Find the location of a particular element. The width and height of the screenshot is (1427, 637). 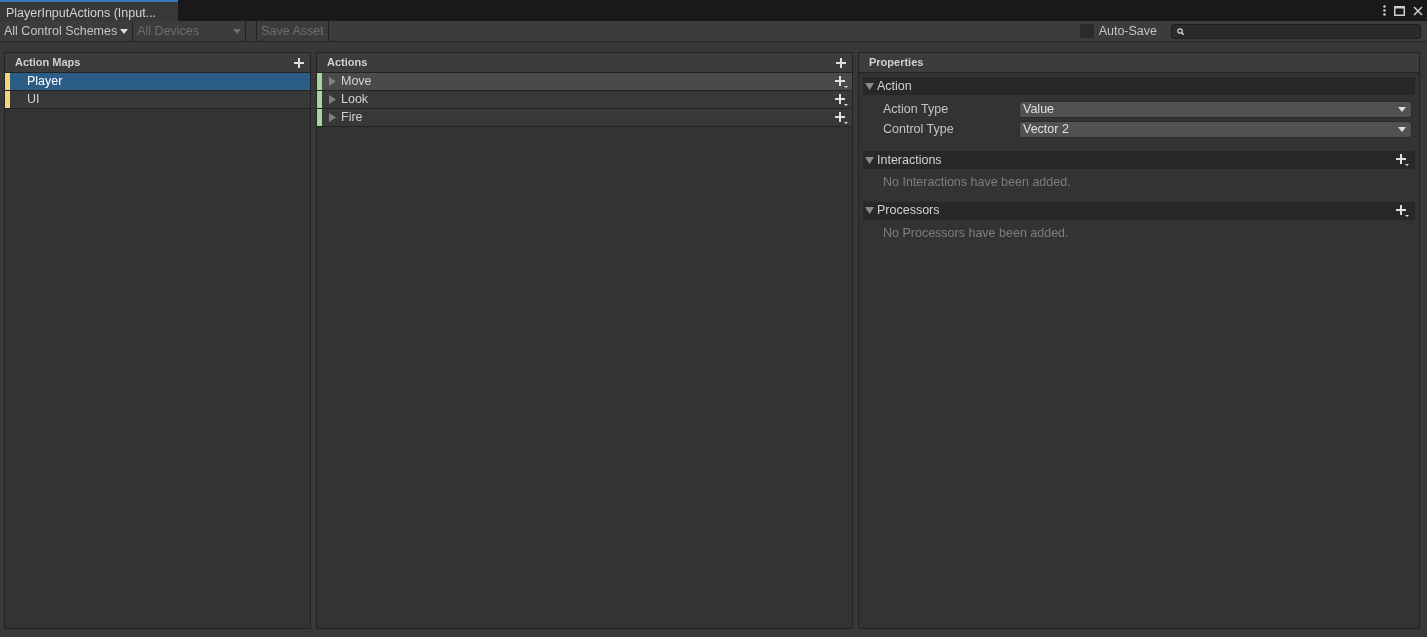

action-map-item: Player is located at coordinates (157, 82).